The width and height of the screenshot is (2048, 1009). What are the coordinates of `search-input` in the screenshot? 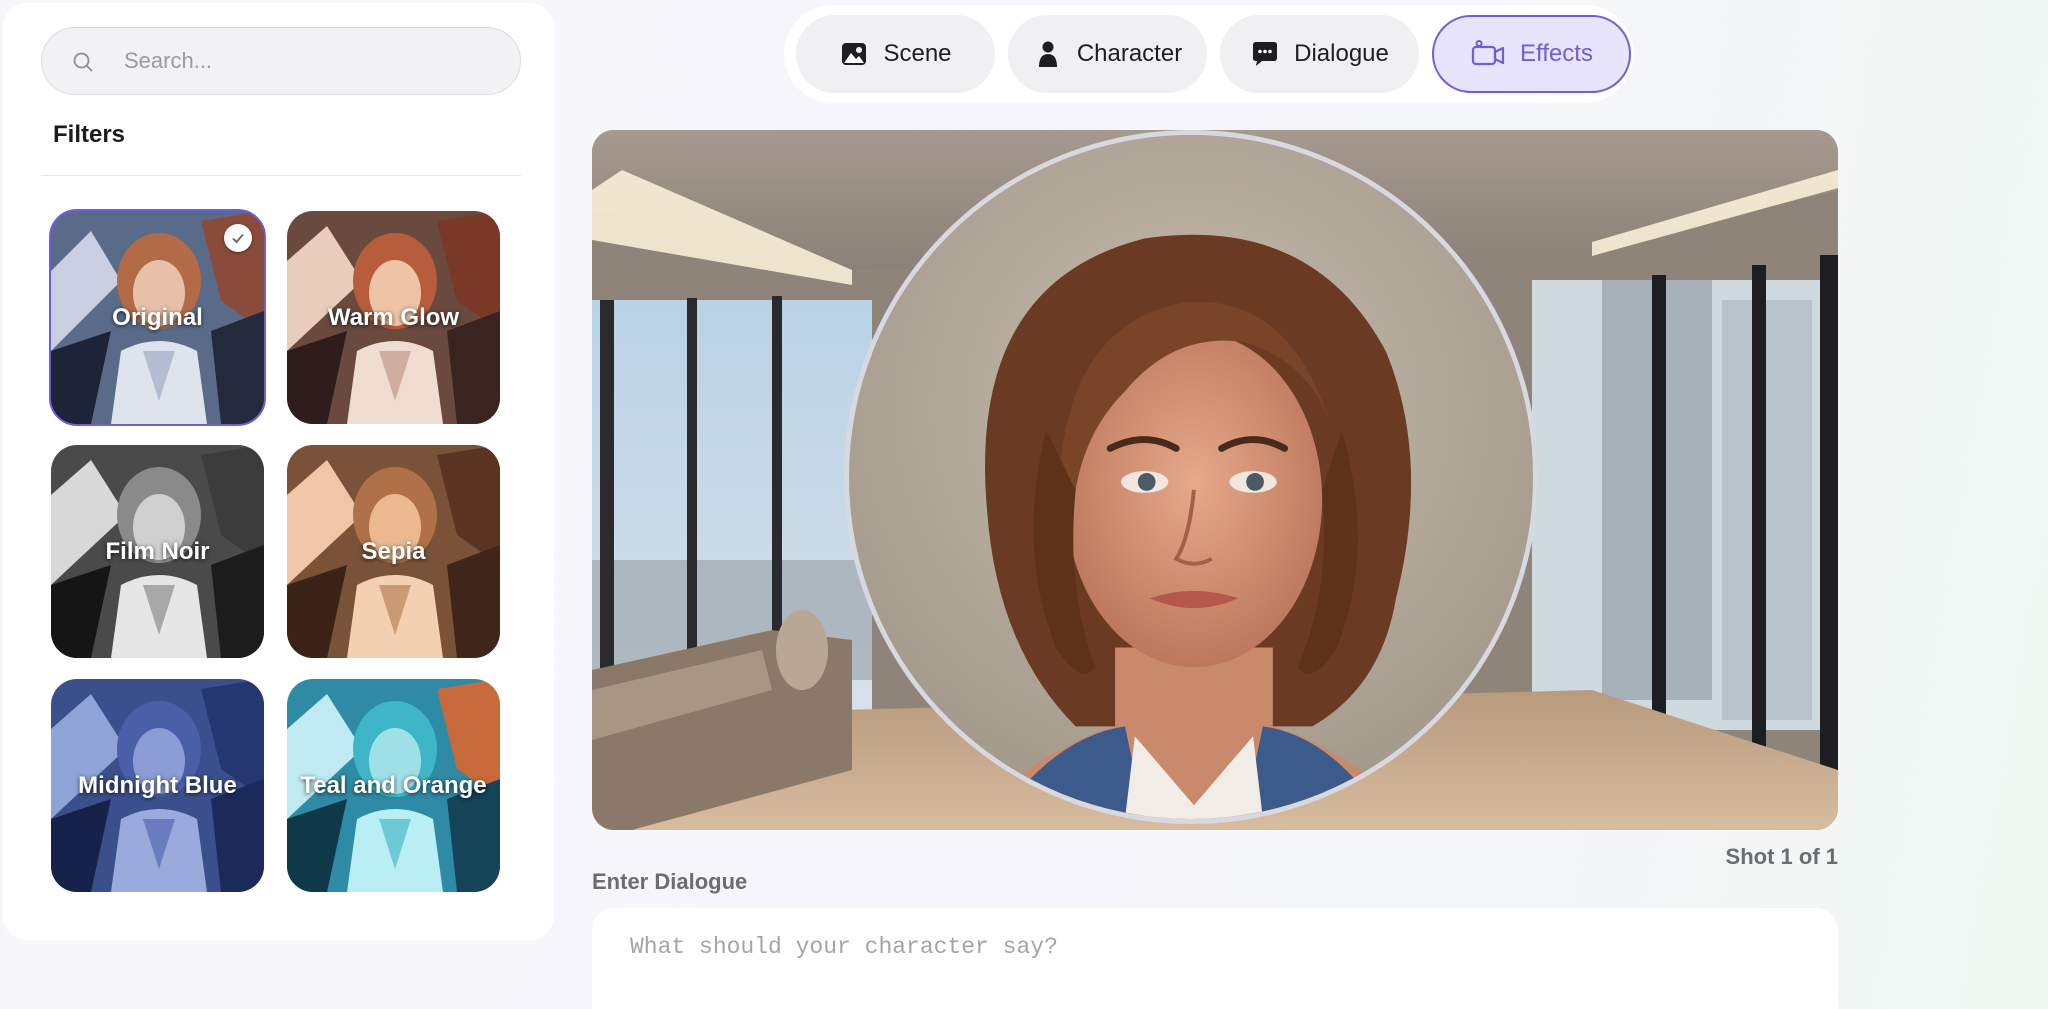 It's located at (314, 61).